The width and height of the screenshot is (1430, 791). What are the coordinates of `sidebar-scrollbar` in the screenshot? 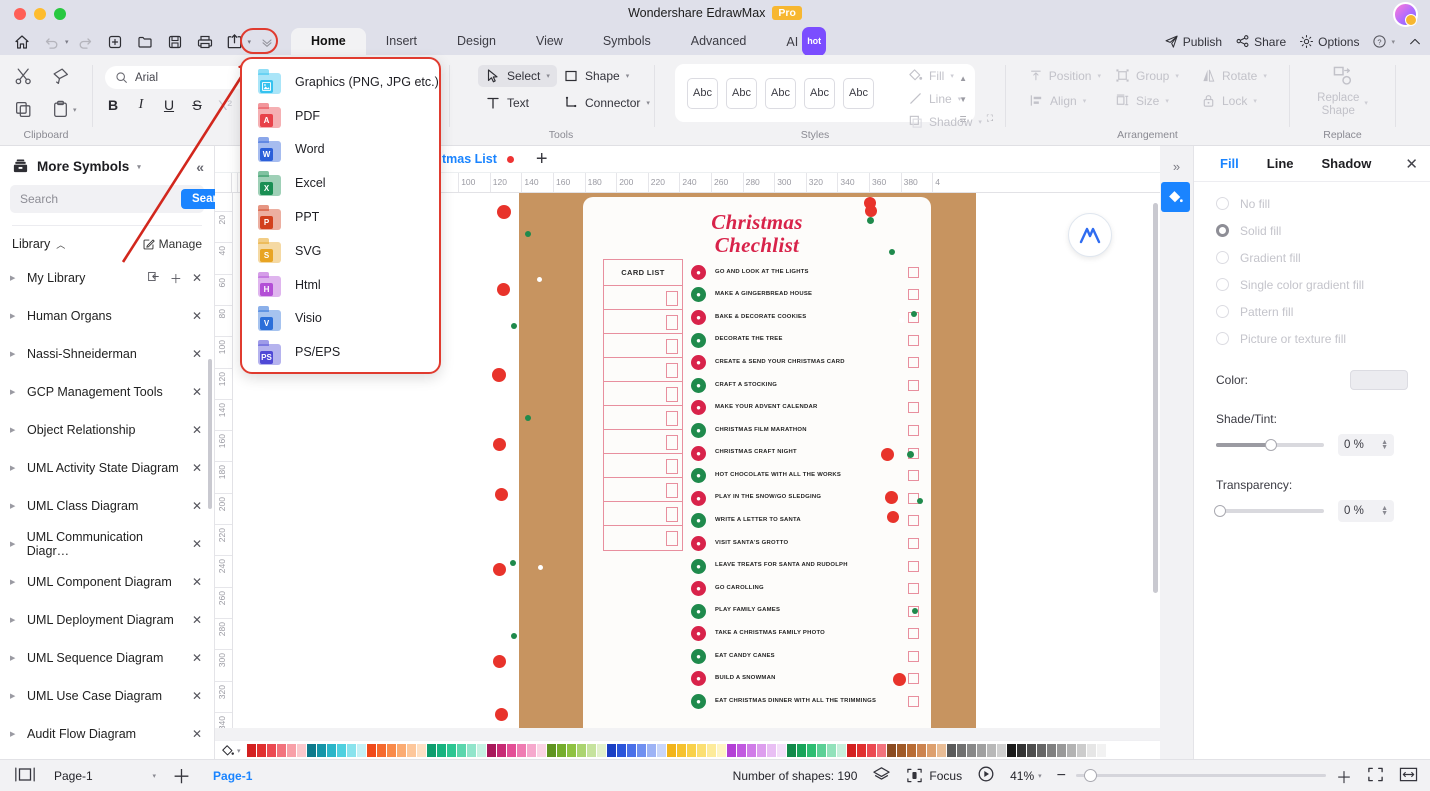 It's located at (210, 434).